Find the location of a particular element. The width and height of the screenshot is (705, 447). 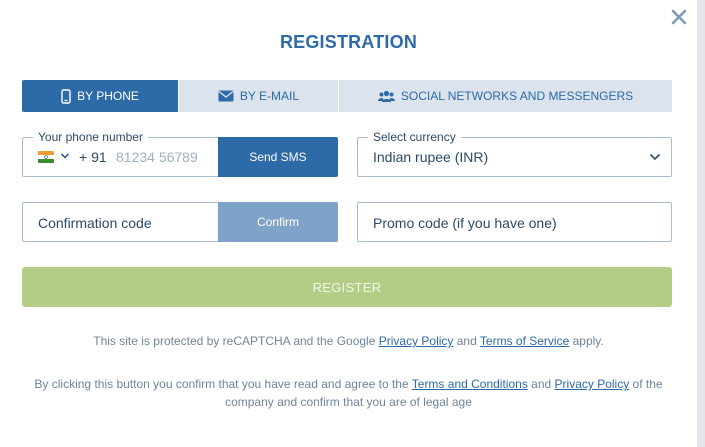

recaptcha-text: apply. is located at coordinates (586, 341).